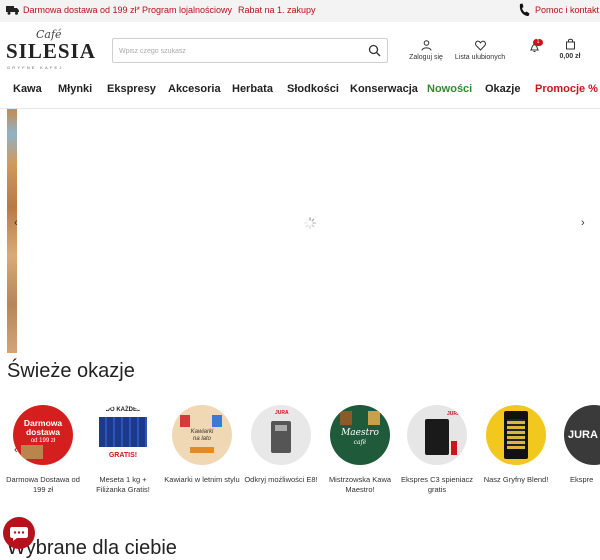 This screenshot has width=600, height=560. I want to click on cart-total: 0,00 zł, so click(570, 56).